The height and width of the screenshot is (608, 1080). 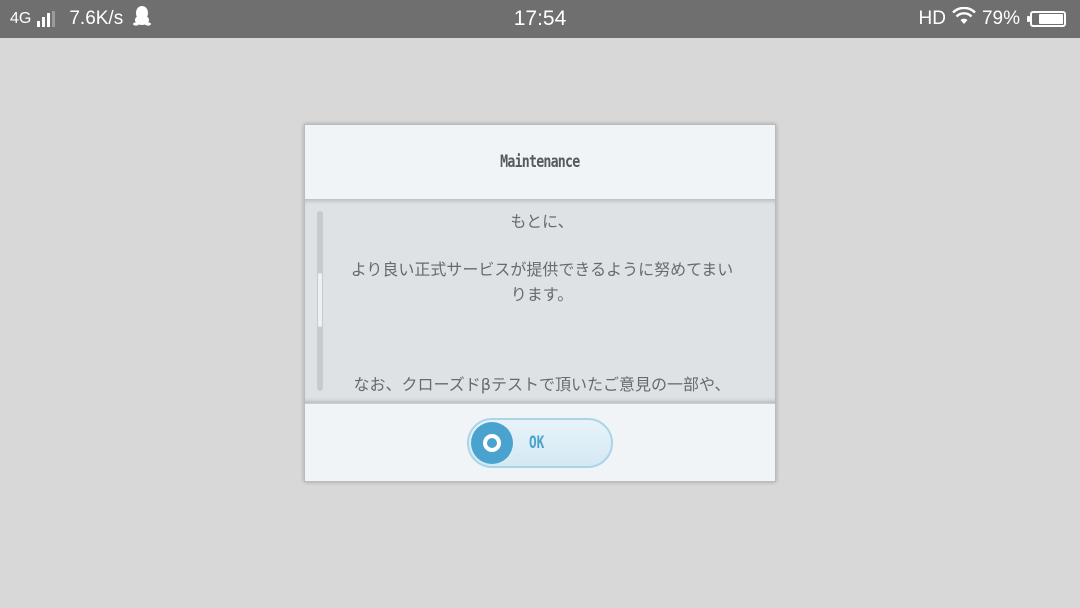 I want to click on status-bar: 4G 7.6K/s 17:54 HD 79%, so click(x=540, y=19).